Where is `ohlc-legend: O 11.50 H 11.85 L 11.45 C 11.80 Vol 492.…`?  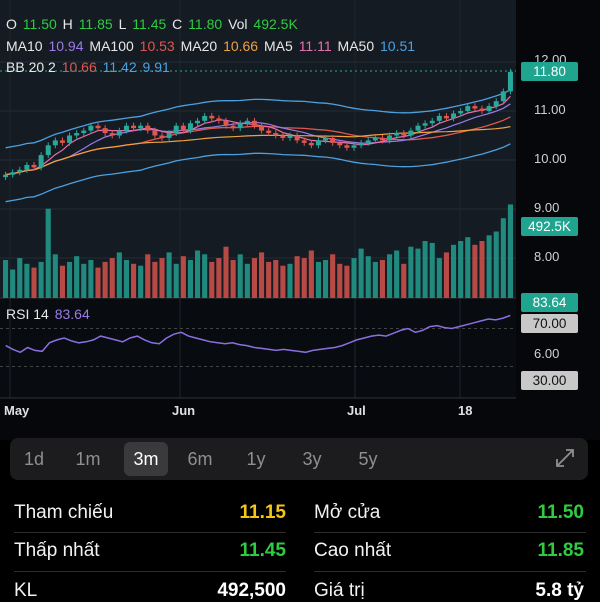 ohlc-legend: O 11.50 H 11.85 L 11.45 C 11.80 Vol 492.… is located at coordinates (153, 24).